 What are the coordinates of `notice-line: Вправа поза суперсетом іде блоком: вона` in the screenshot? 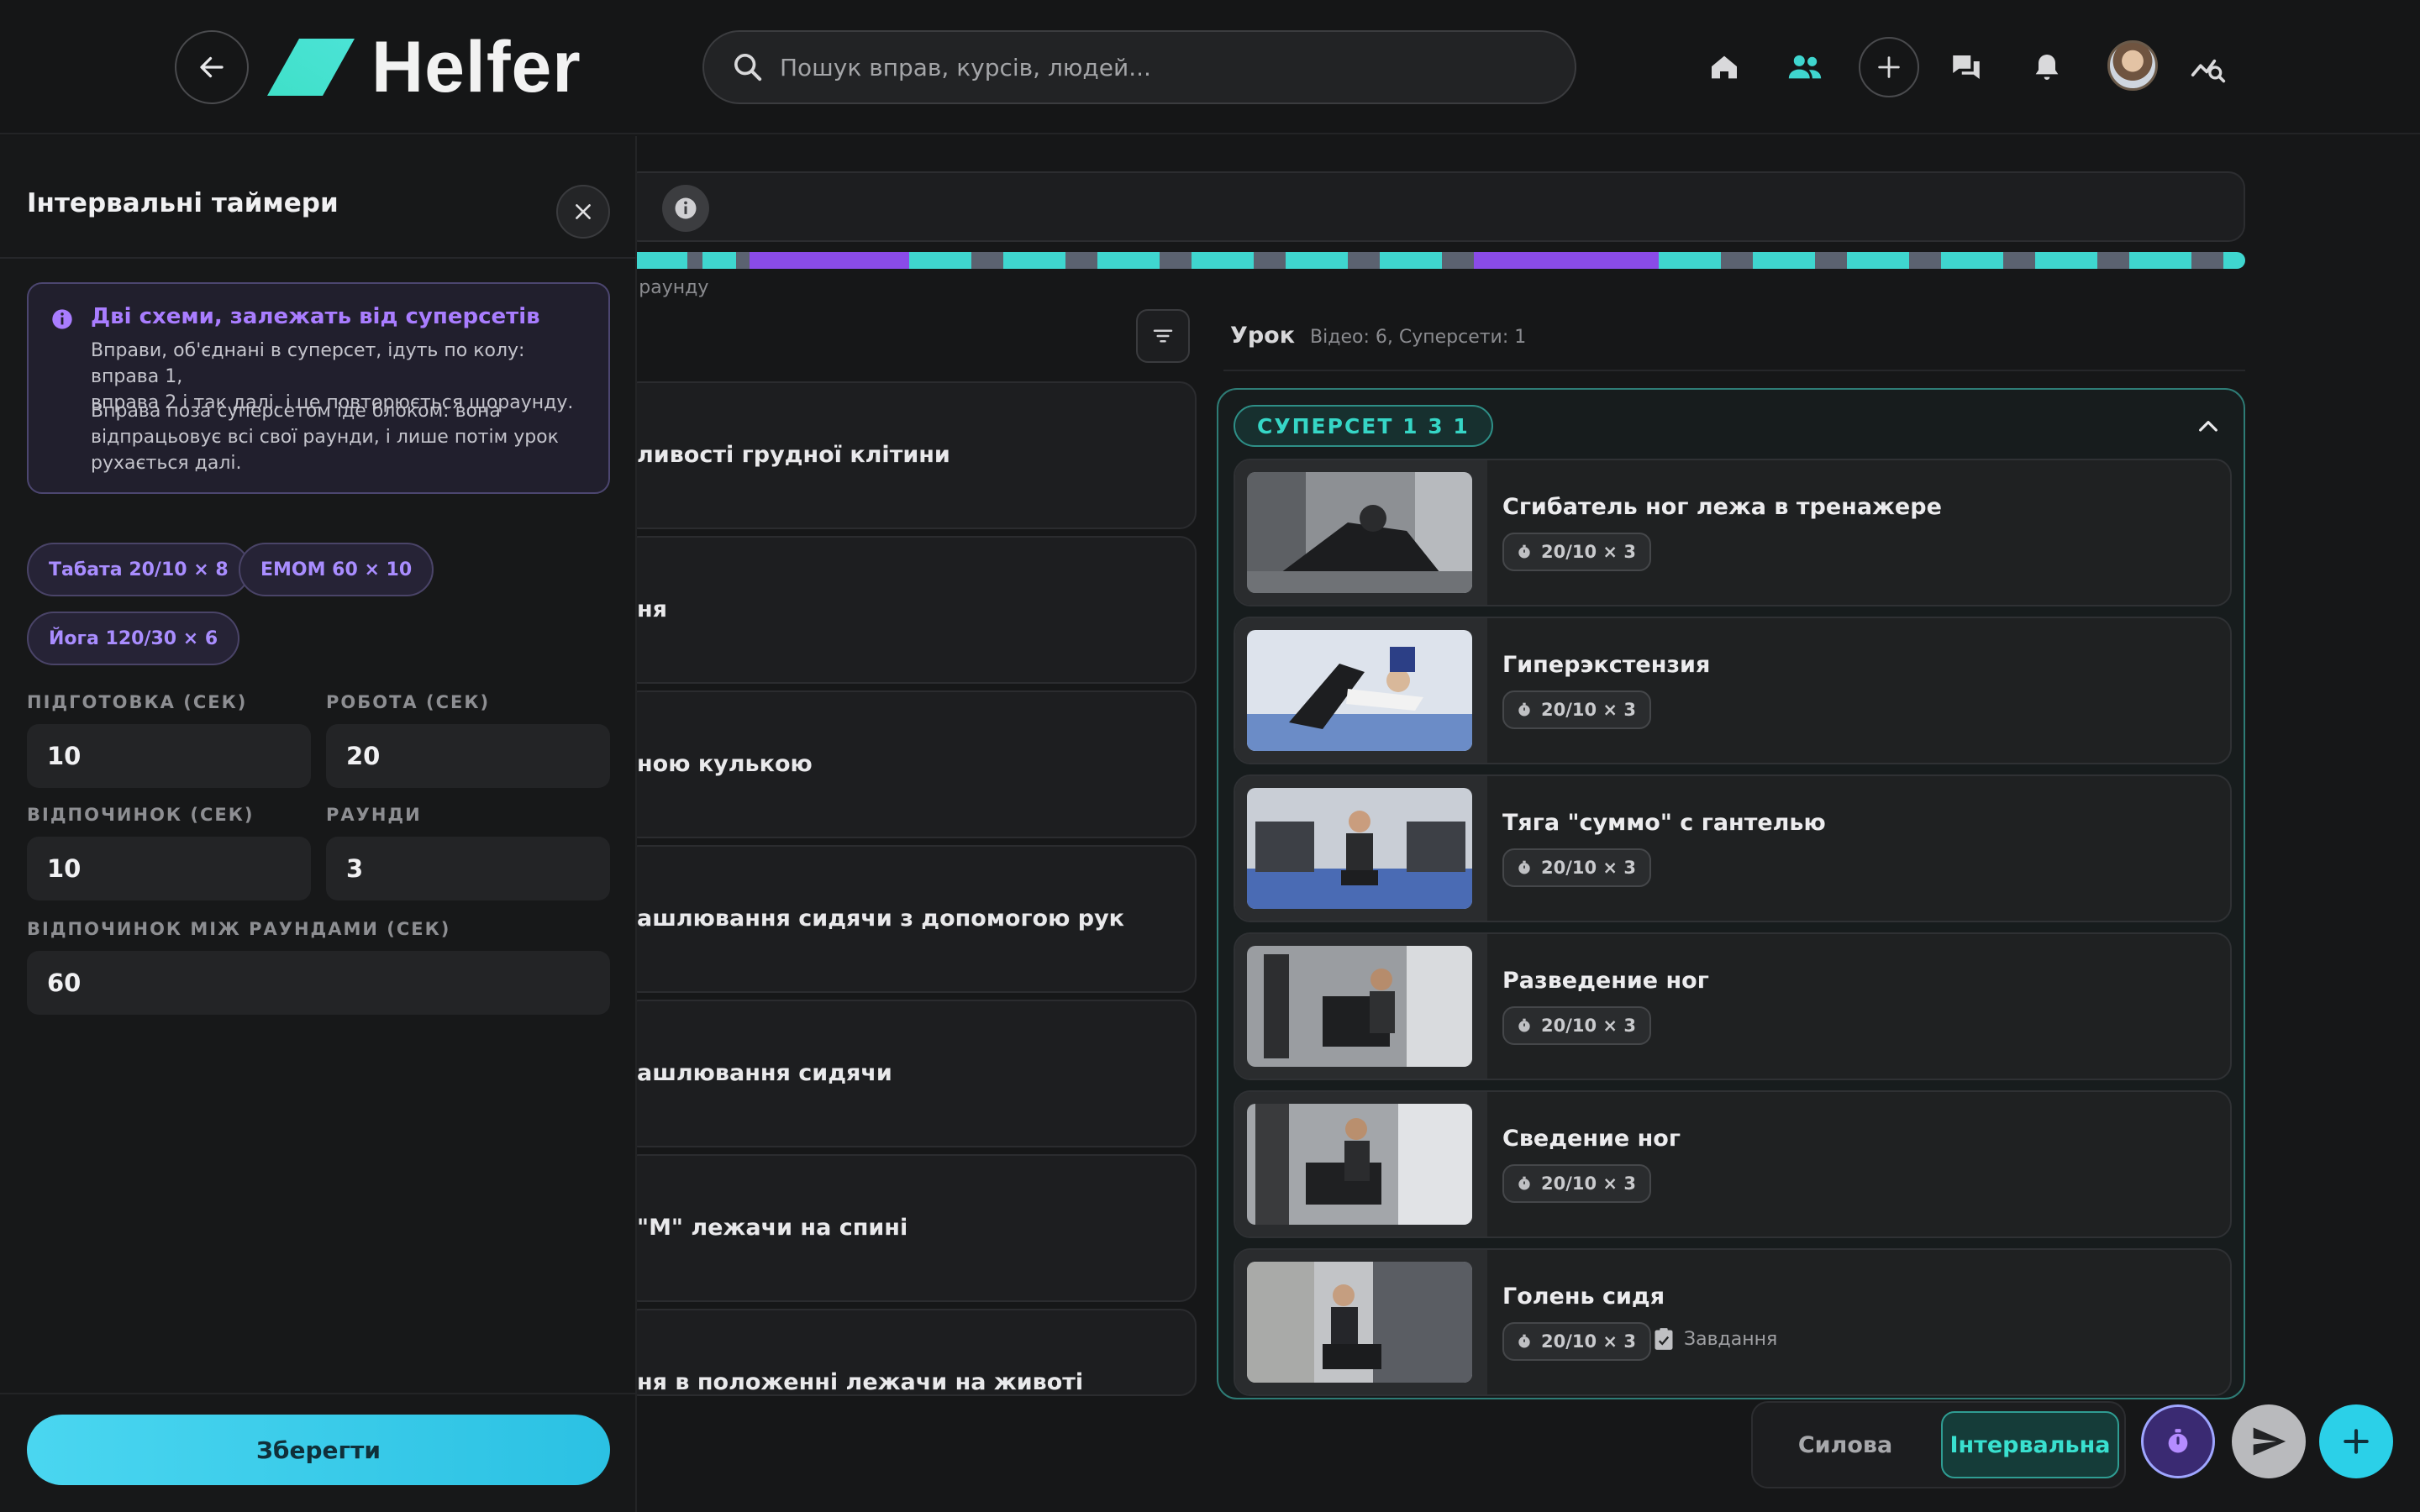 It's located at (296, 411).